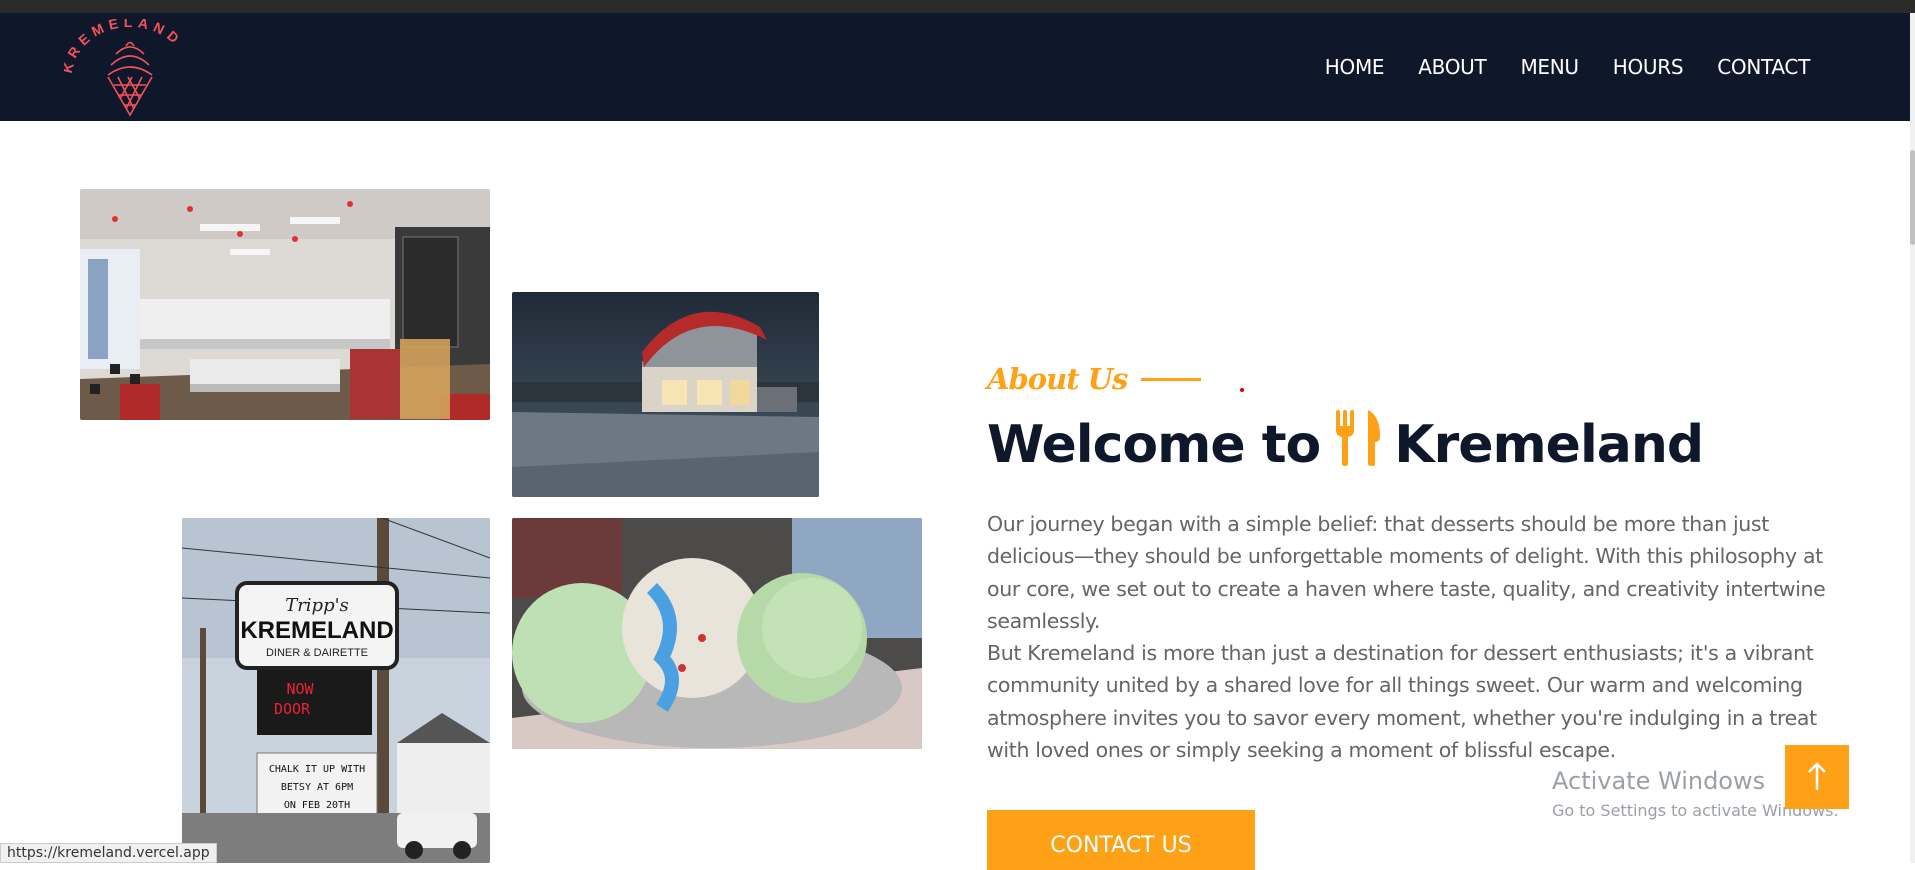  I want to click on kremeland-logo: KREMELAND, so click(127, 66).